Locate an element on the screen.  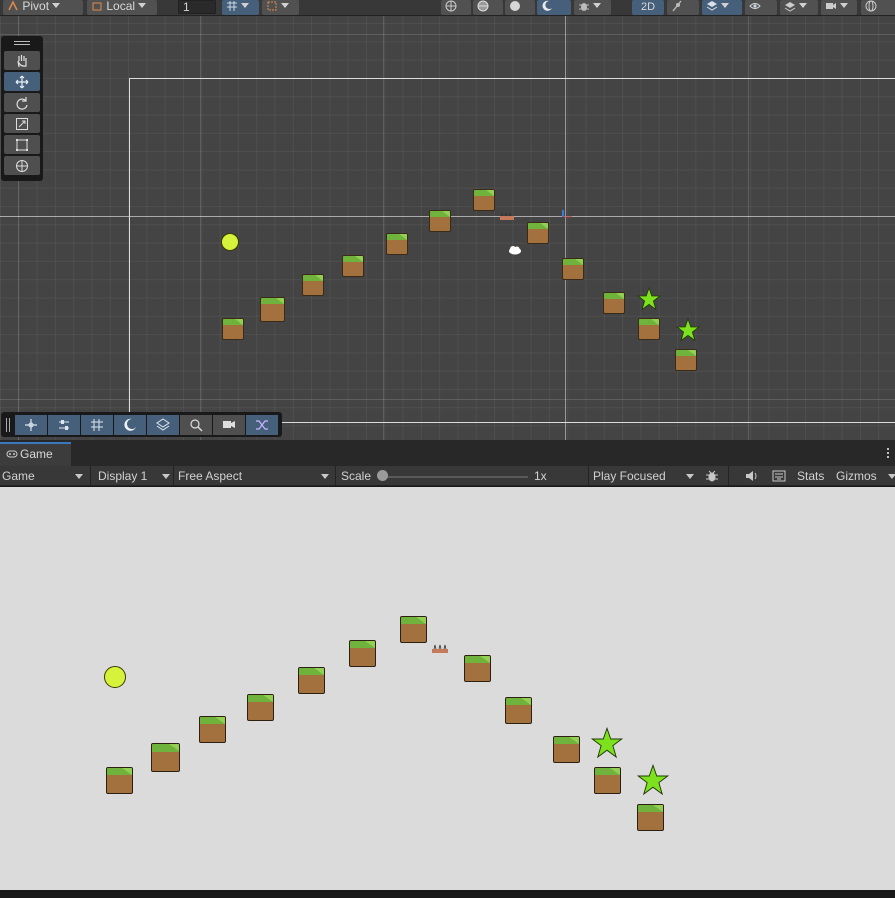
effects-toggle-button is located at coordinates (722, 7).